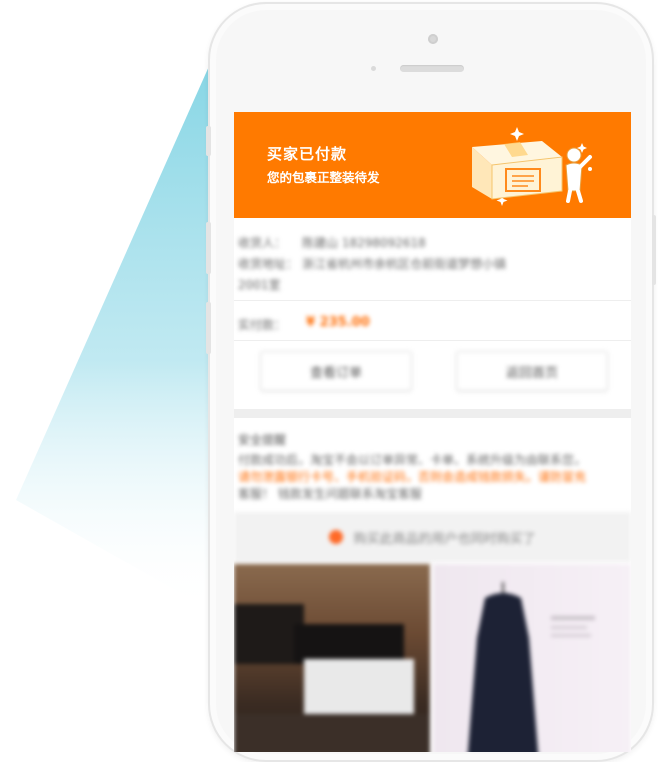 Image resolution: width=658 pixels, height=762 pixels. What do you see at coordinates (412, 477) in the screenshot?
I see `notice-line-2: 请勿泄露银行卡号、手机验证码，否则会造成钱款损失。谨防冒充` at bounding box center [412, 477].